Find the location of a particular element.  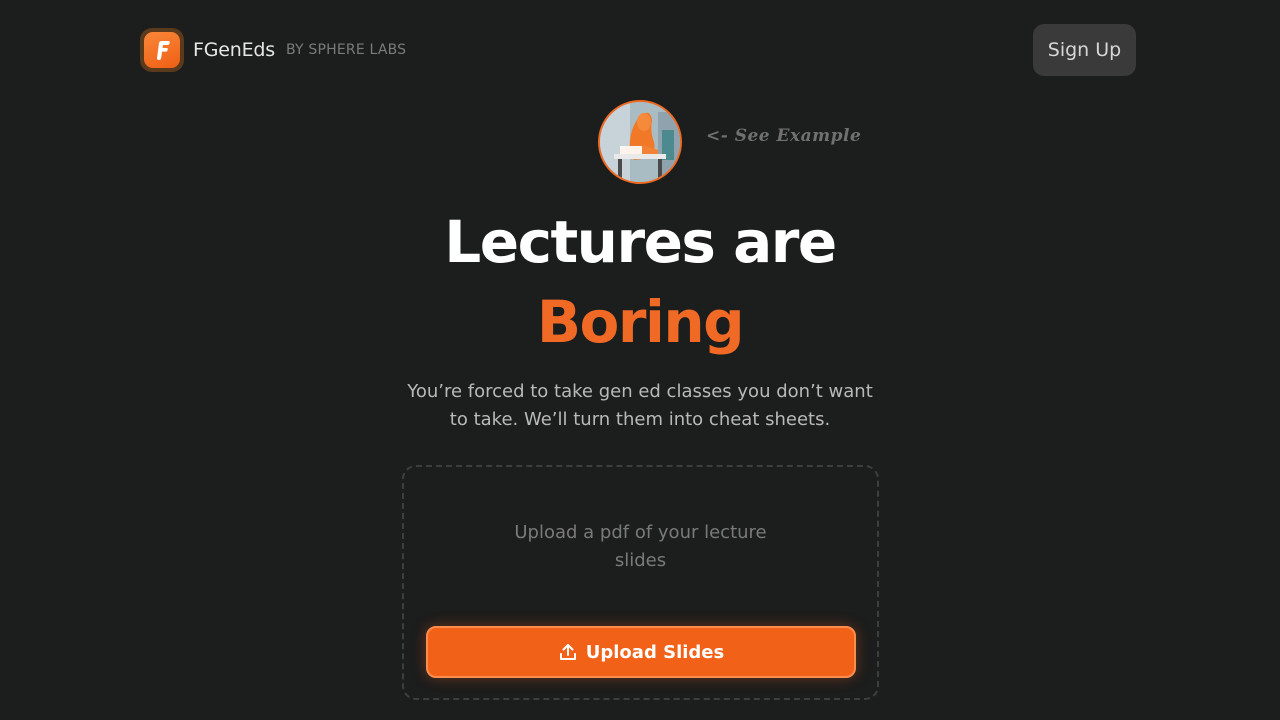

hero-title: Lectures are is located at coordinates (640, 242).